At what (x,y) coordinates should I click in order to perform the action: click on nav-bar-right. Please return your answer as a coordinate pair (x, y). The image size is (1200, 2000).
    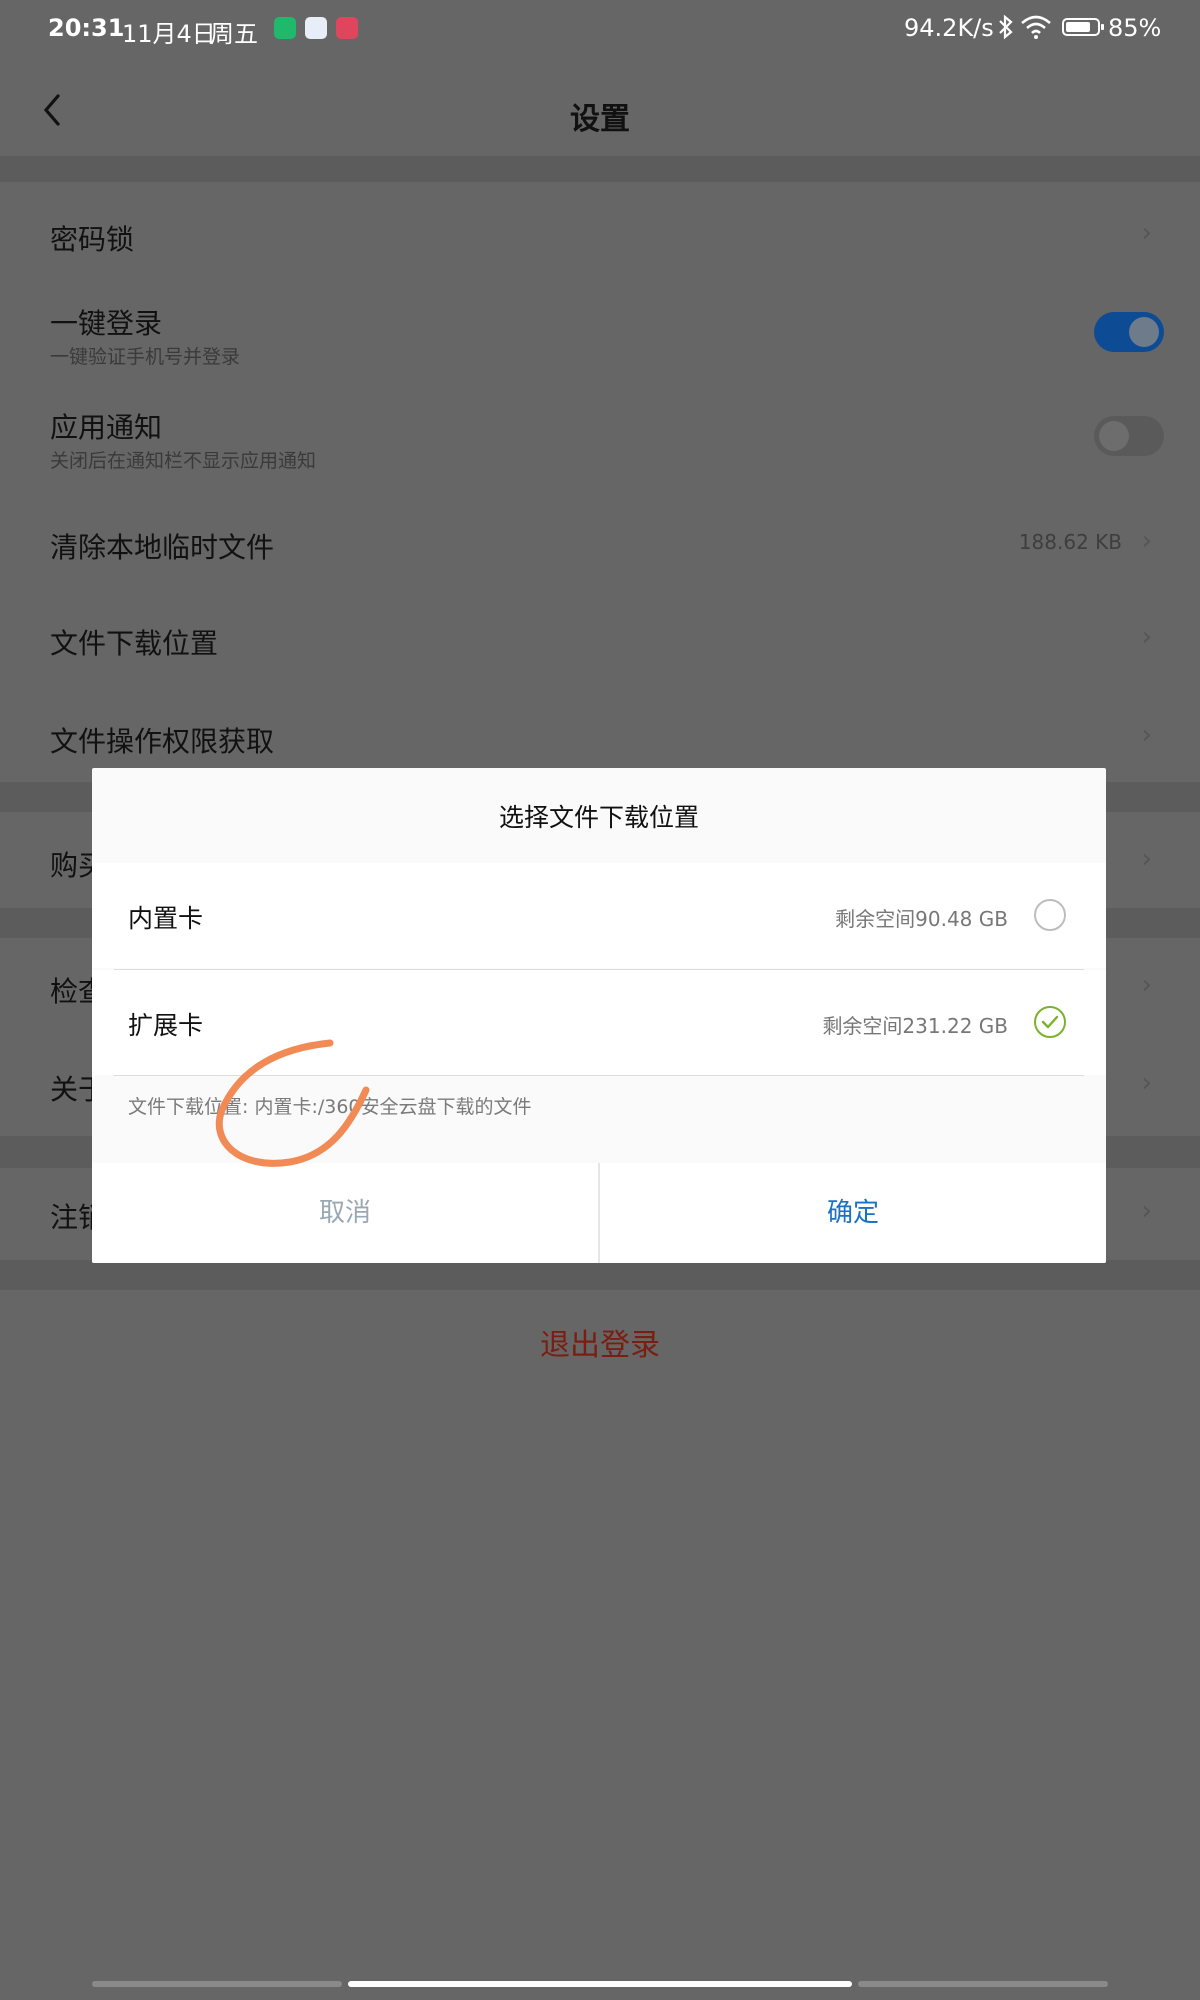
    Looking at the image, I should click on (983, 1984).